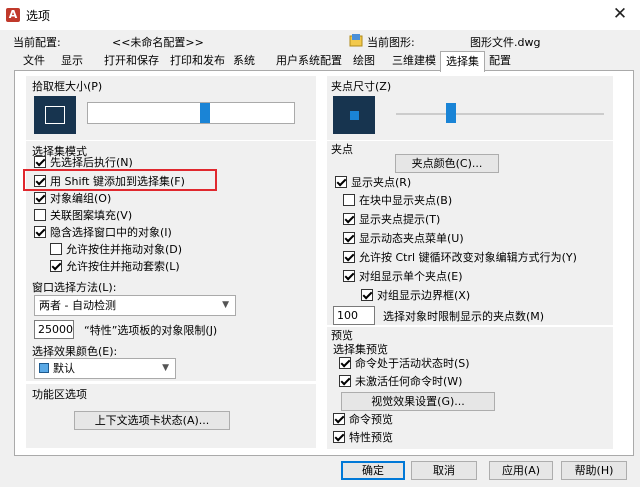 The width and height of the screenshot is (640, 487). Describe the element at coordinates (103, 233) in the screenshot. I see `implied-windowing-checkbox: 隐含选择窗口中的对象(I)` at that location.